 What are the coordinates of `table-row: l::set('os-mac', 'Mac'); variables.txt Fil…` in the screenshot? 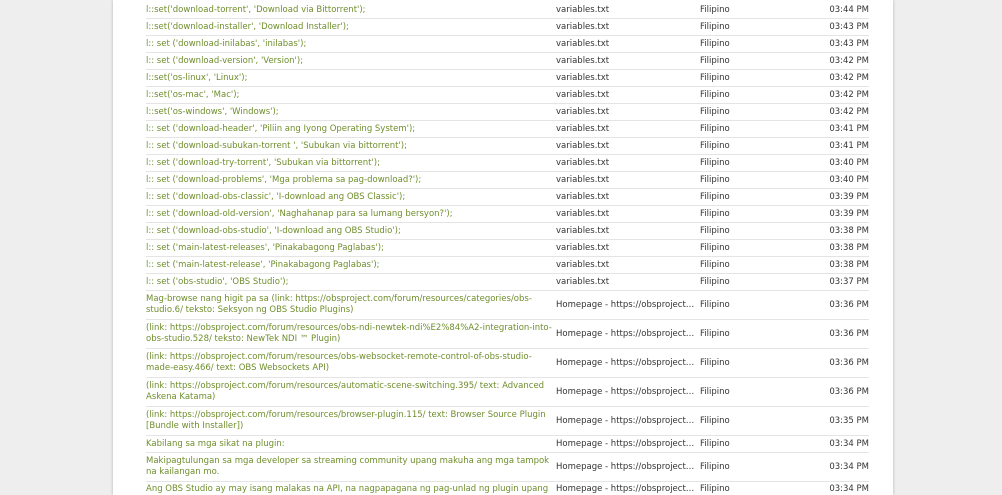 It's located at (507, 95).